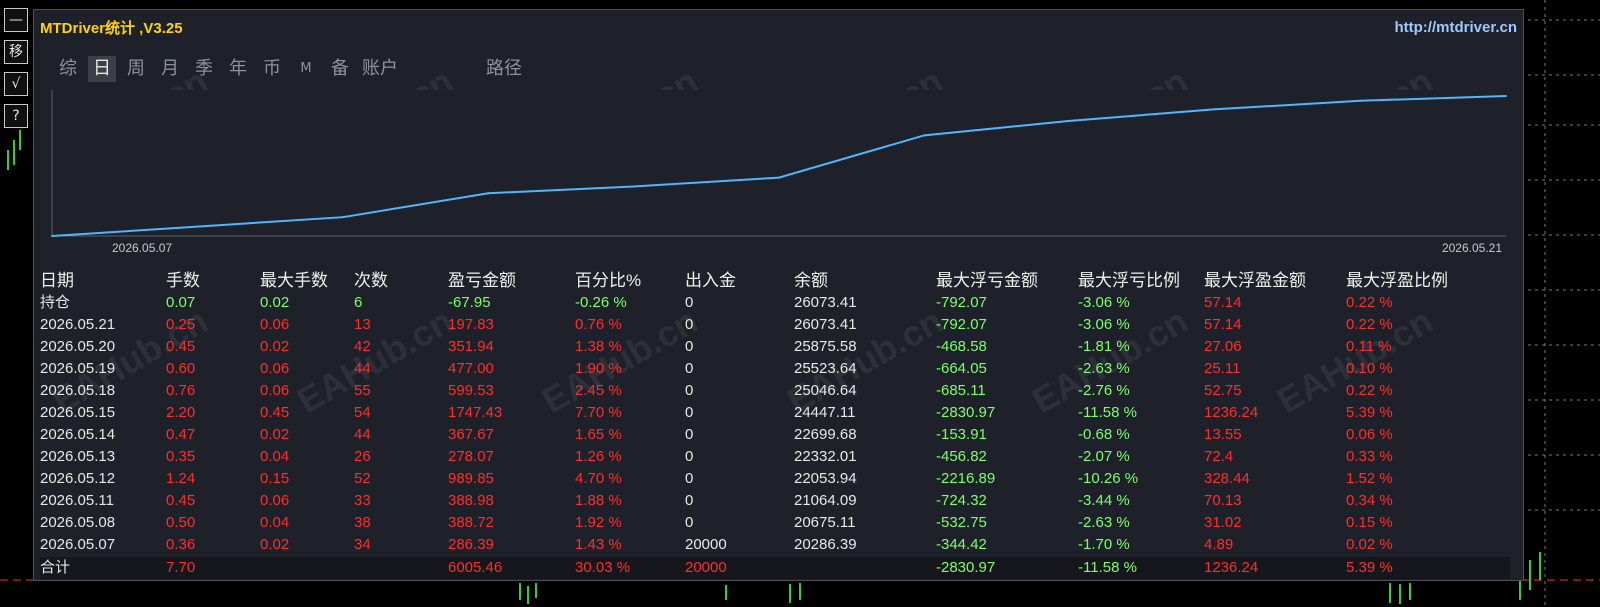 Image resolution: width=1600 pixels, height=607 pixels. I want to click on cell-pnl: -67.95, so click(469, 302).